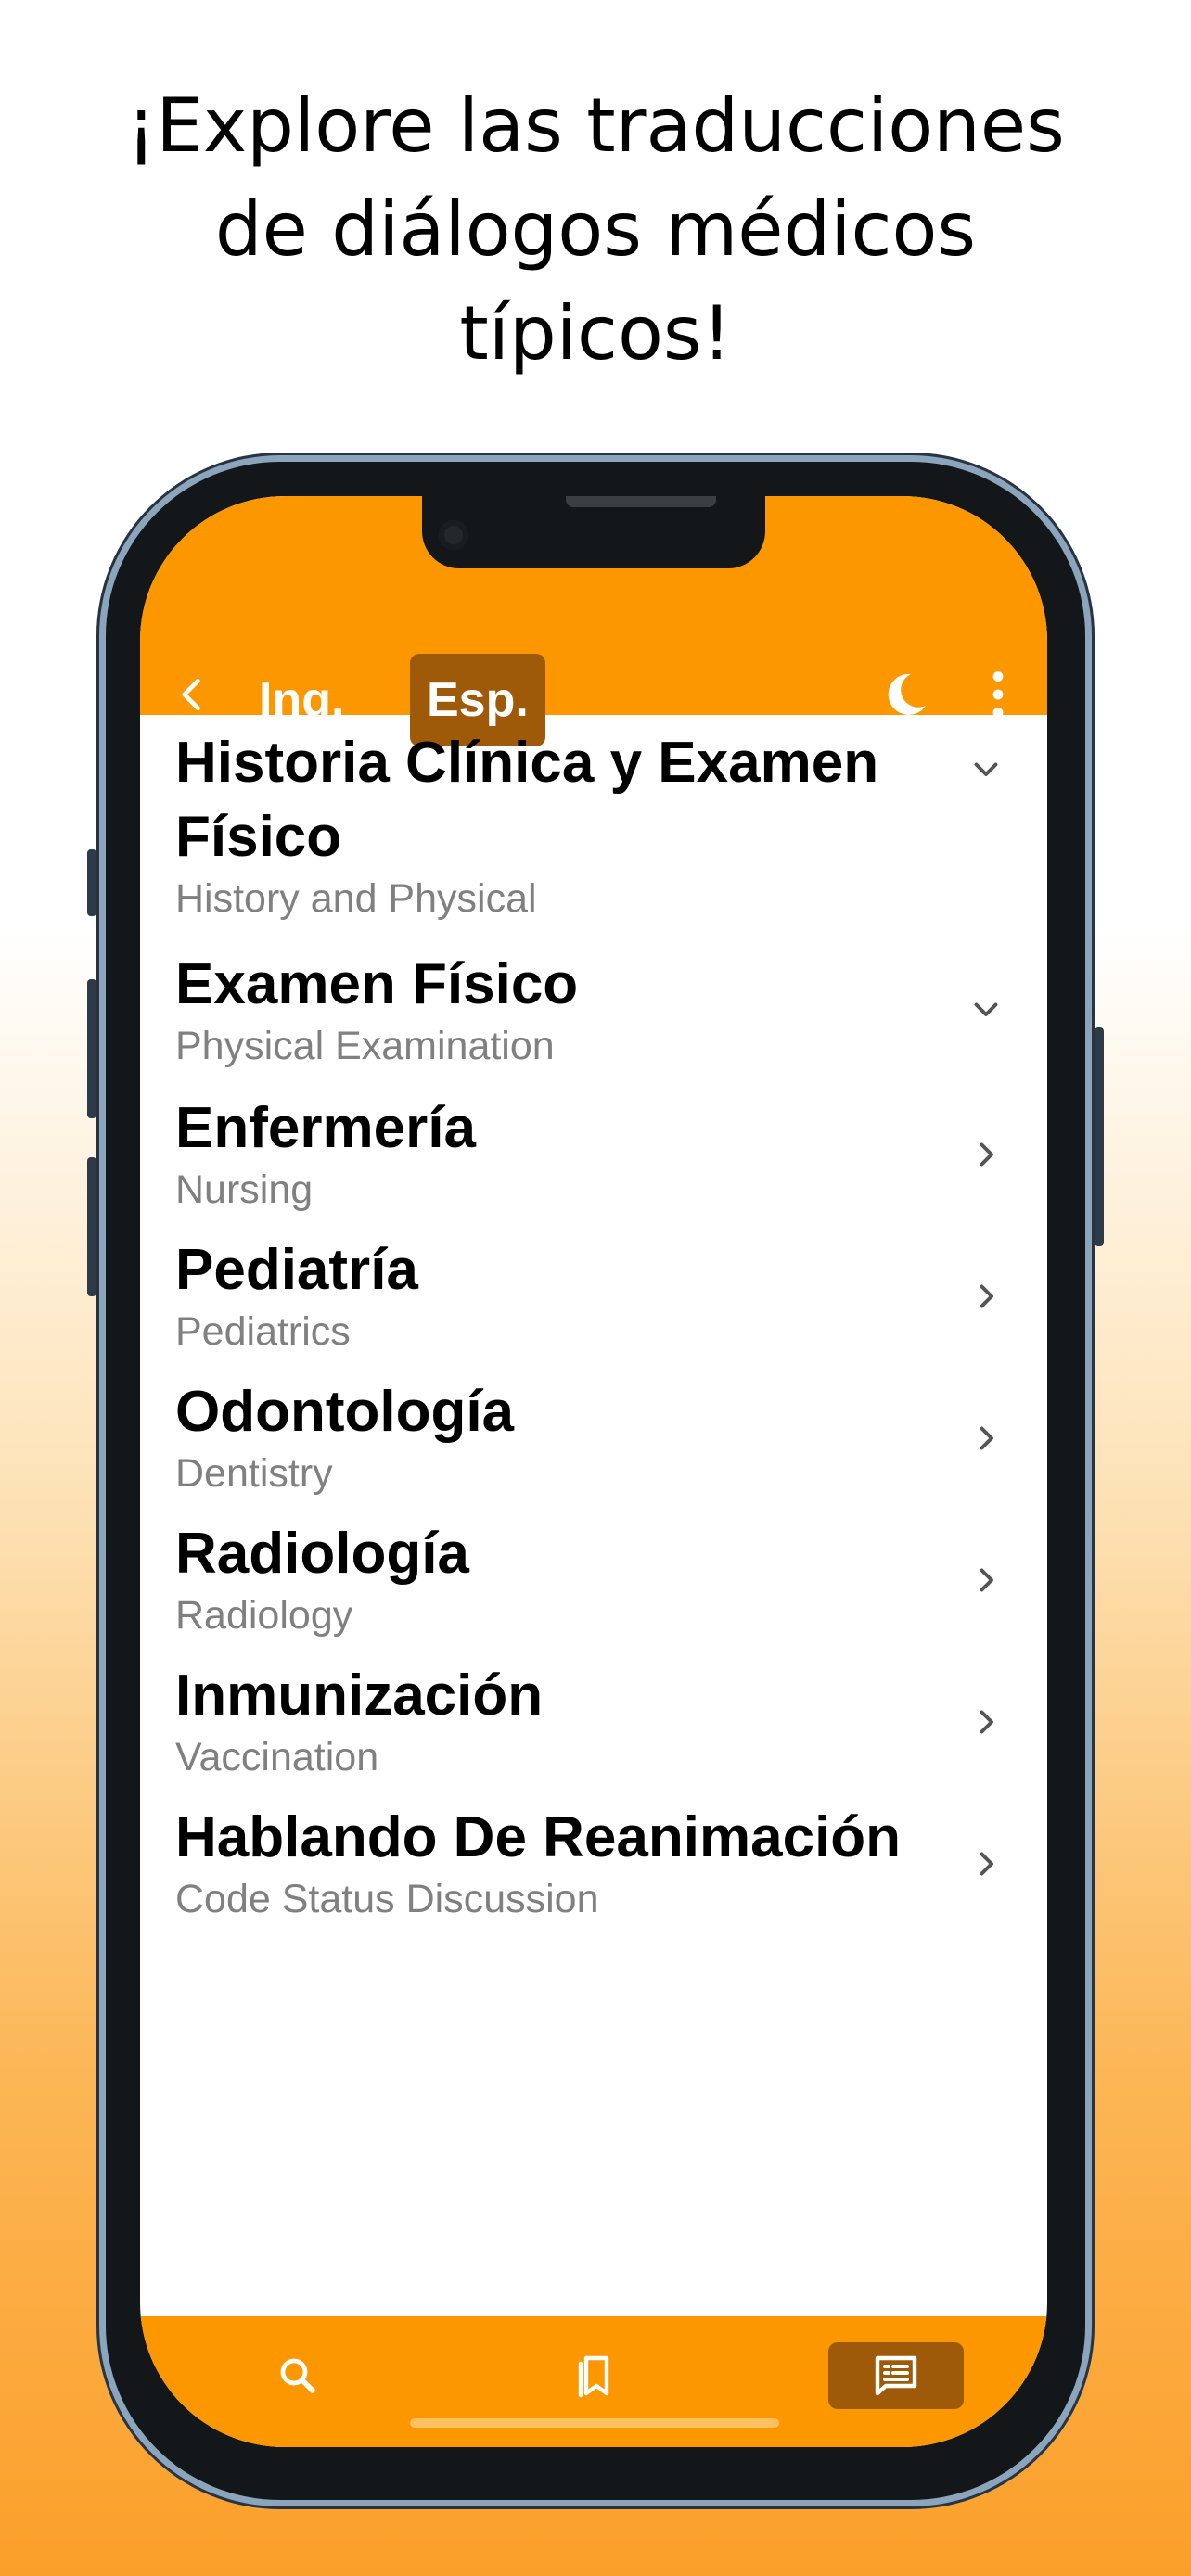 The height and width of the screenshot is (2576, 1191). What do you see at coordinates (92, 883) in the screenshot?
I see `silent-switch` at bounding box center [92, 883].